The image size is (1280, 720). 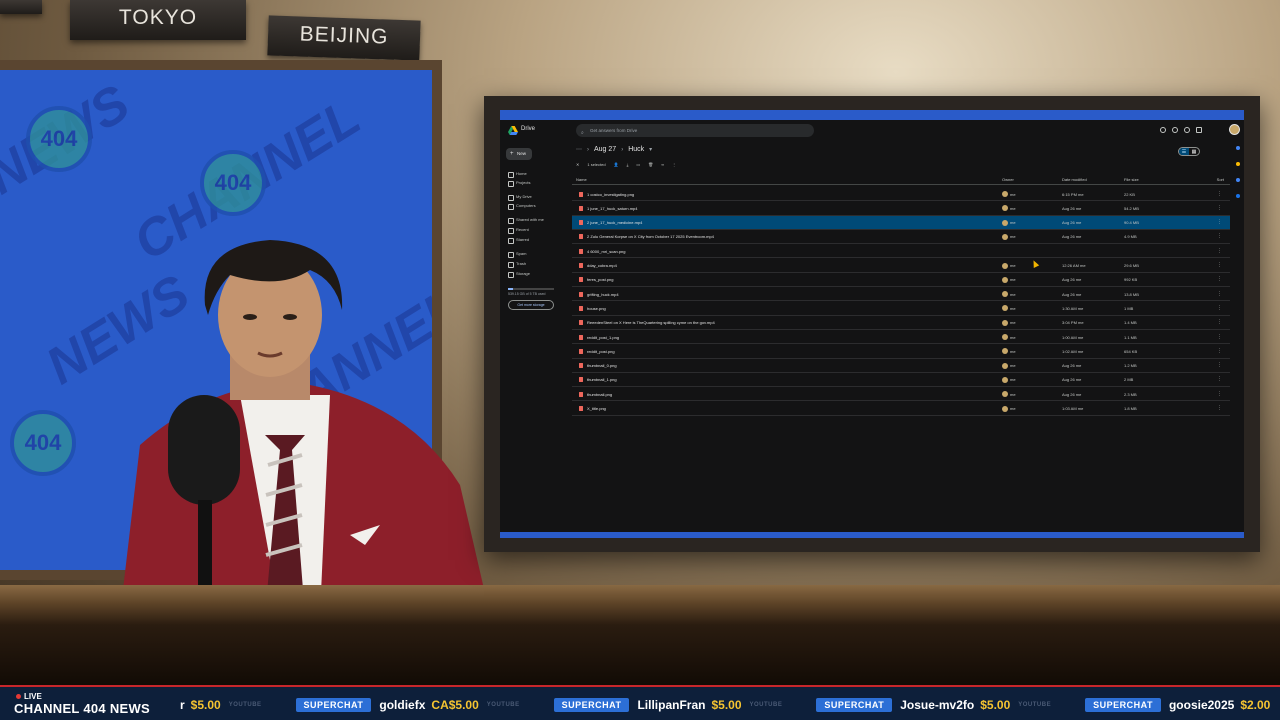 I want to click on keep-icon, so click(x=1238, y=164).